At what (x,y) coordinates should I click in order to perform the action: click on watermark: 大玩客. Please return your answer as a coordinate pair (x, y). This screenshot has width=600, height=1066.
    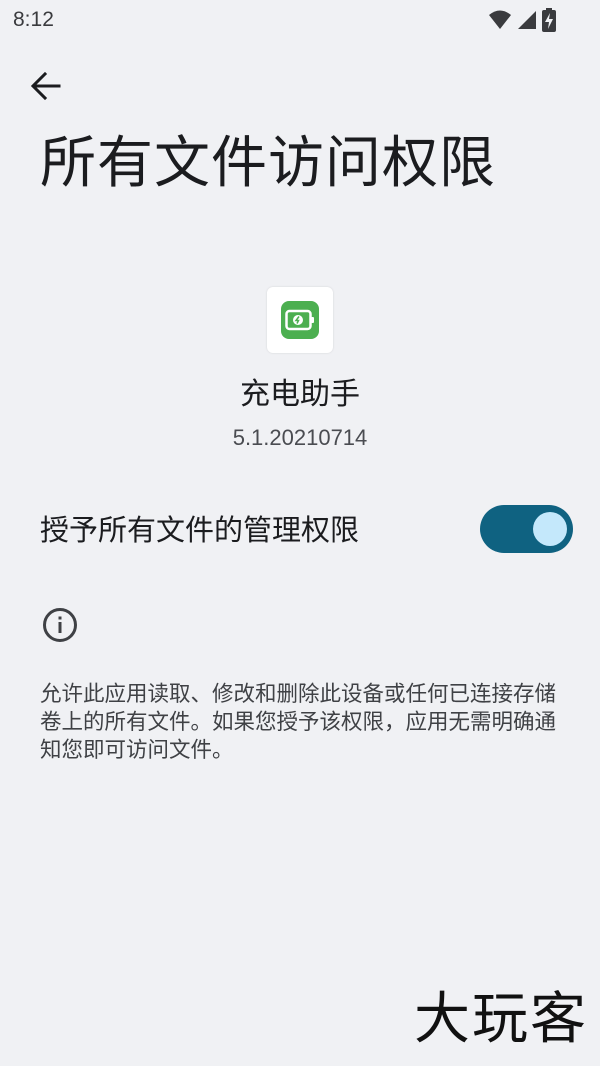
    Looking at the image, I should click on (501, 1019).